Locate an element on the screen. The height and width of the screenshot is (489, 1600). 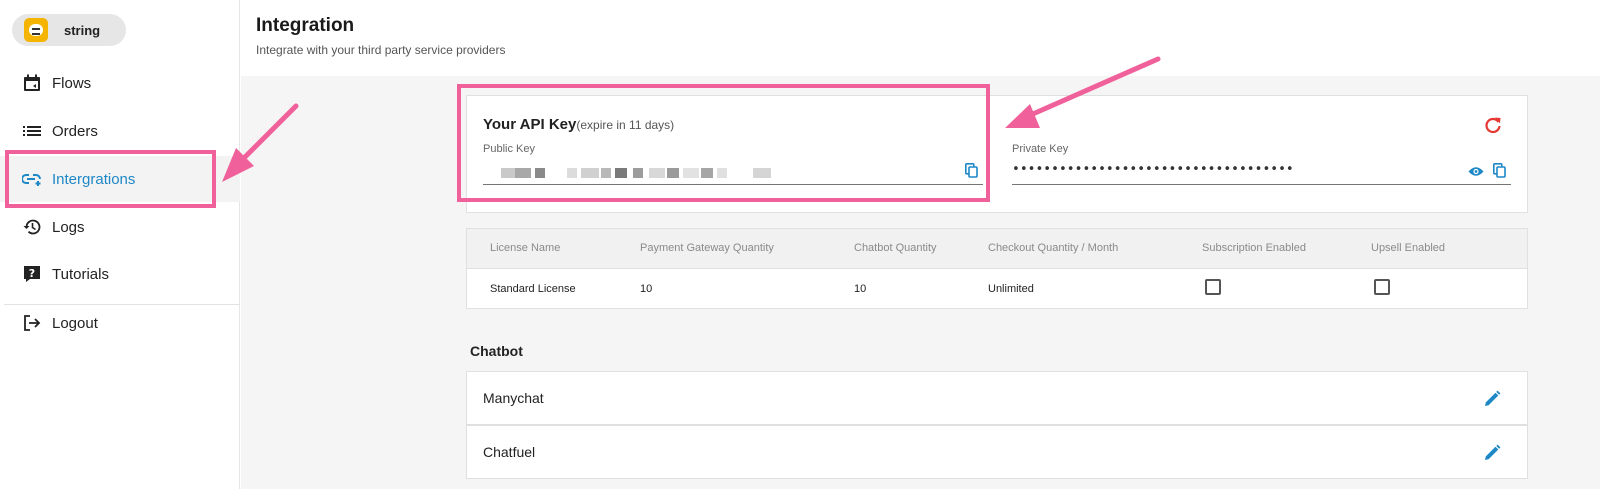
sidebar-item-label: Flows is located at coordinates (72, 83).